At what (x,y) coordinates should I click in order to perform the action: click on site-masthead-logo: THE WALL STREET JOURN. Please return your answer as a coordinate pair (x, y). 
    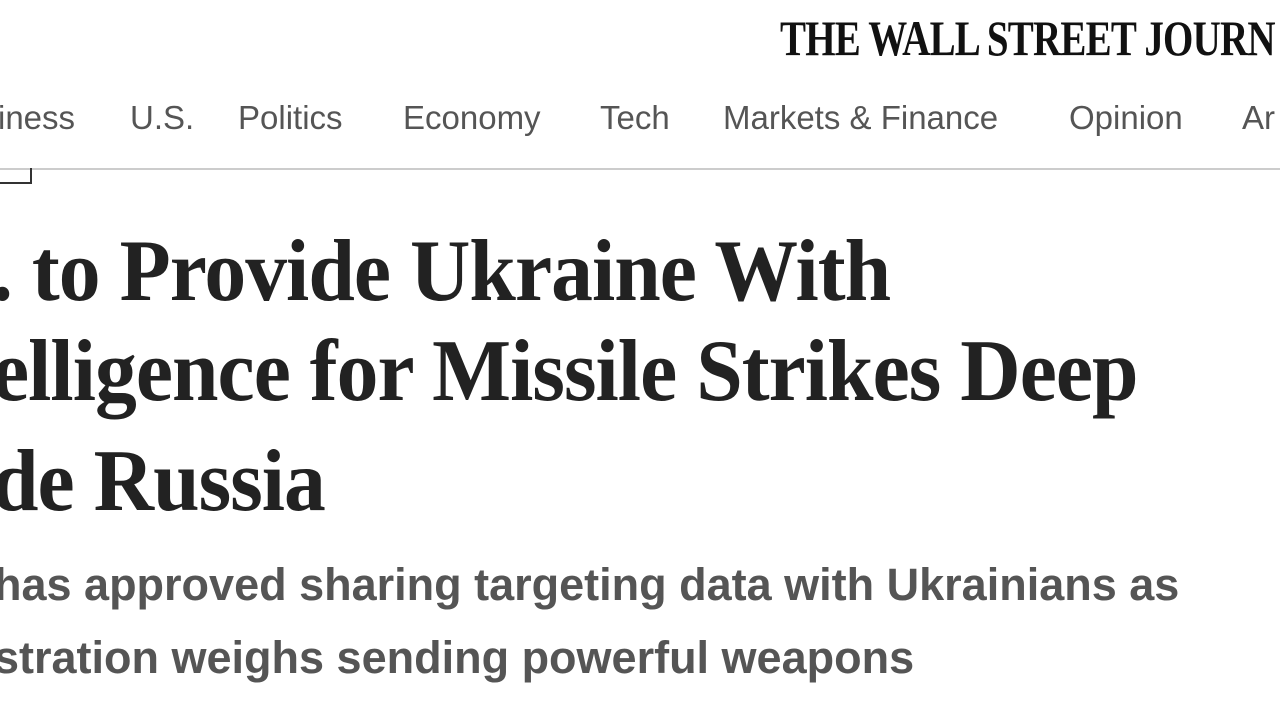
    Looking at the image, I should click on (1028, 38).